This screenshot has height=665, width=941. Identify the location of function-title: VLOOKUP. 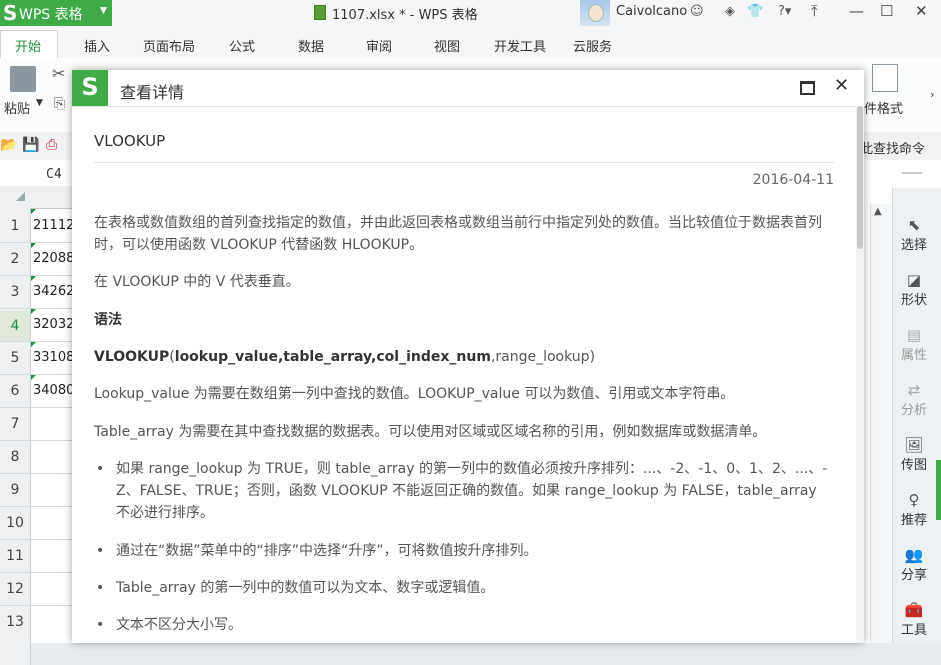
(130, 141).